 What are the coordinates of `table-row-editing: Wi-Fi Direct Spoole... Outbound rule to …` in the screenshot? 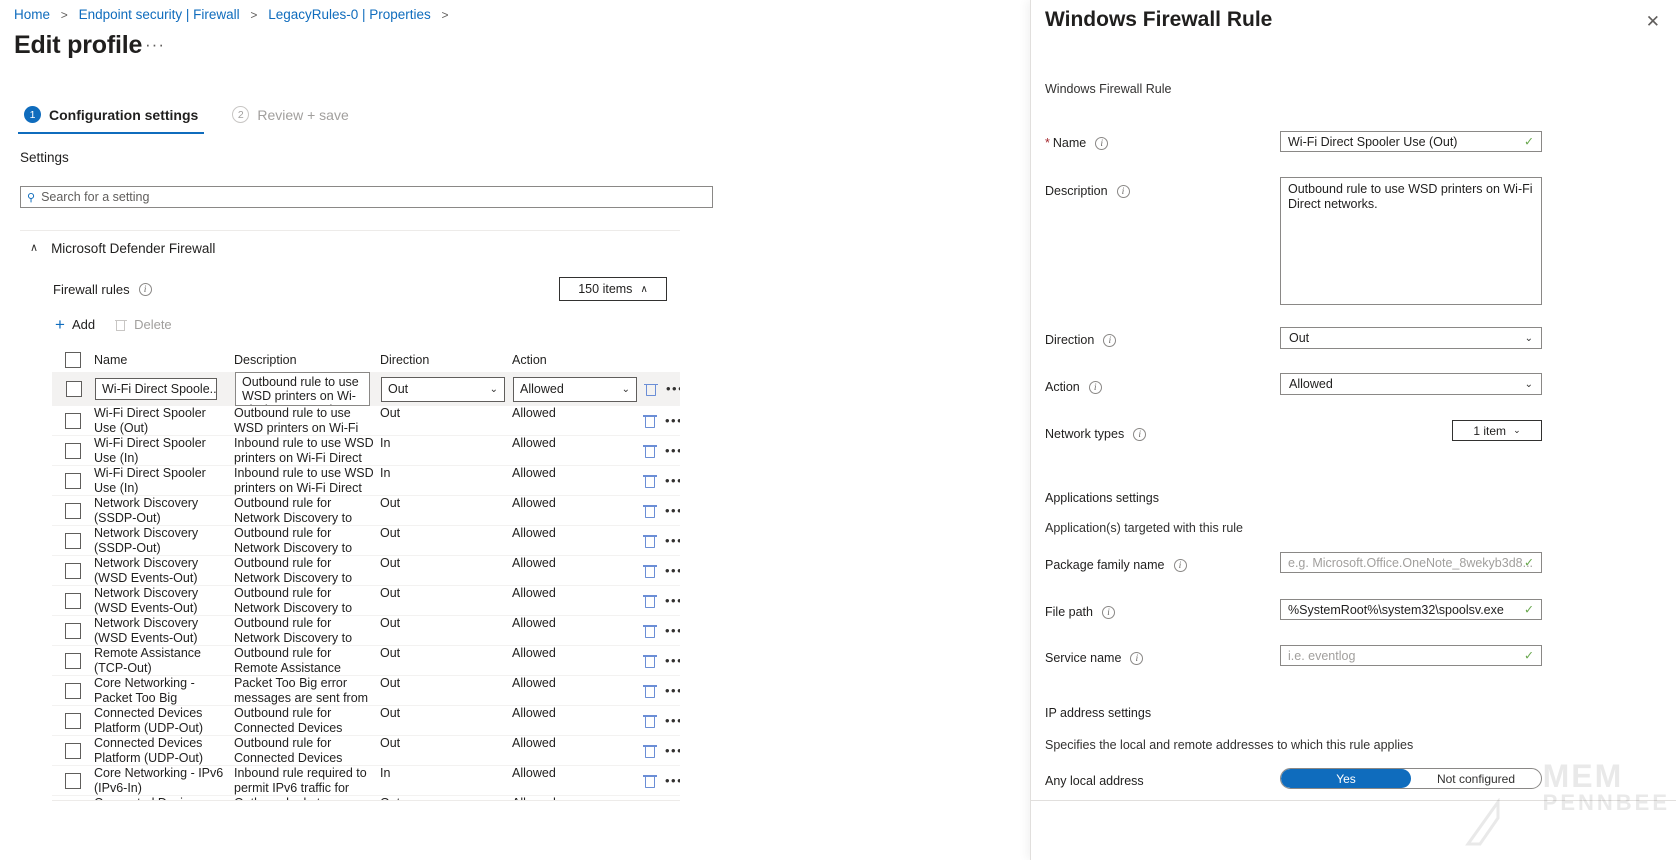 It's located at (366, 389).